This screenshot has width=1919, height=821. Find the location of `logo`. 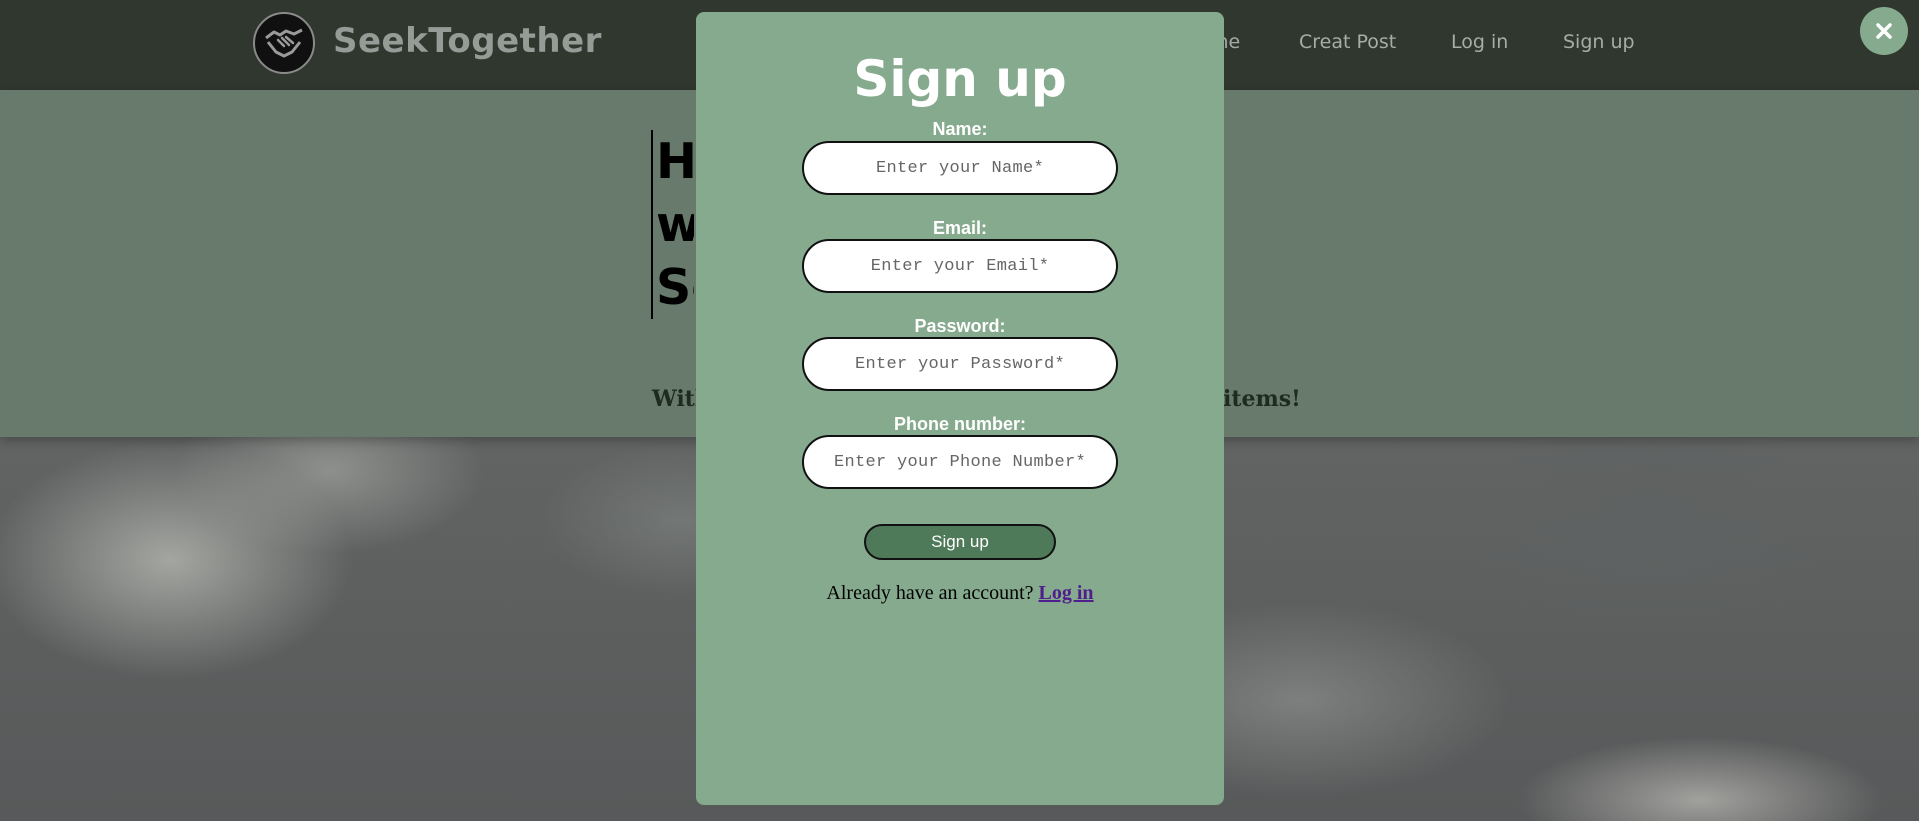

logo is located at coordinates (284, 43).